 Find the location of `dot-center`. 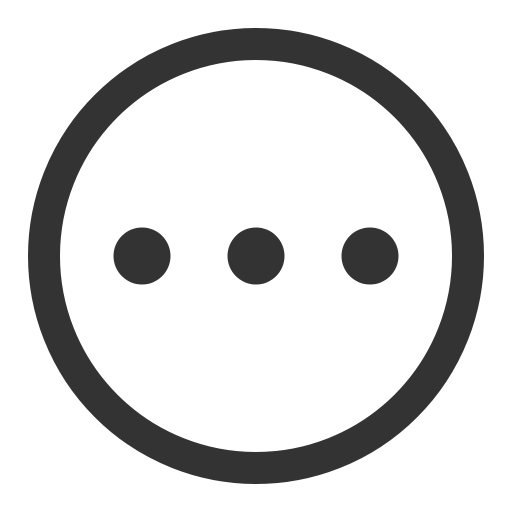

dot-center is located at coordinates (256, 256).